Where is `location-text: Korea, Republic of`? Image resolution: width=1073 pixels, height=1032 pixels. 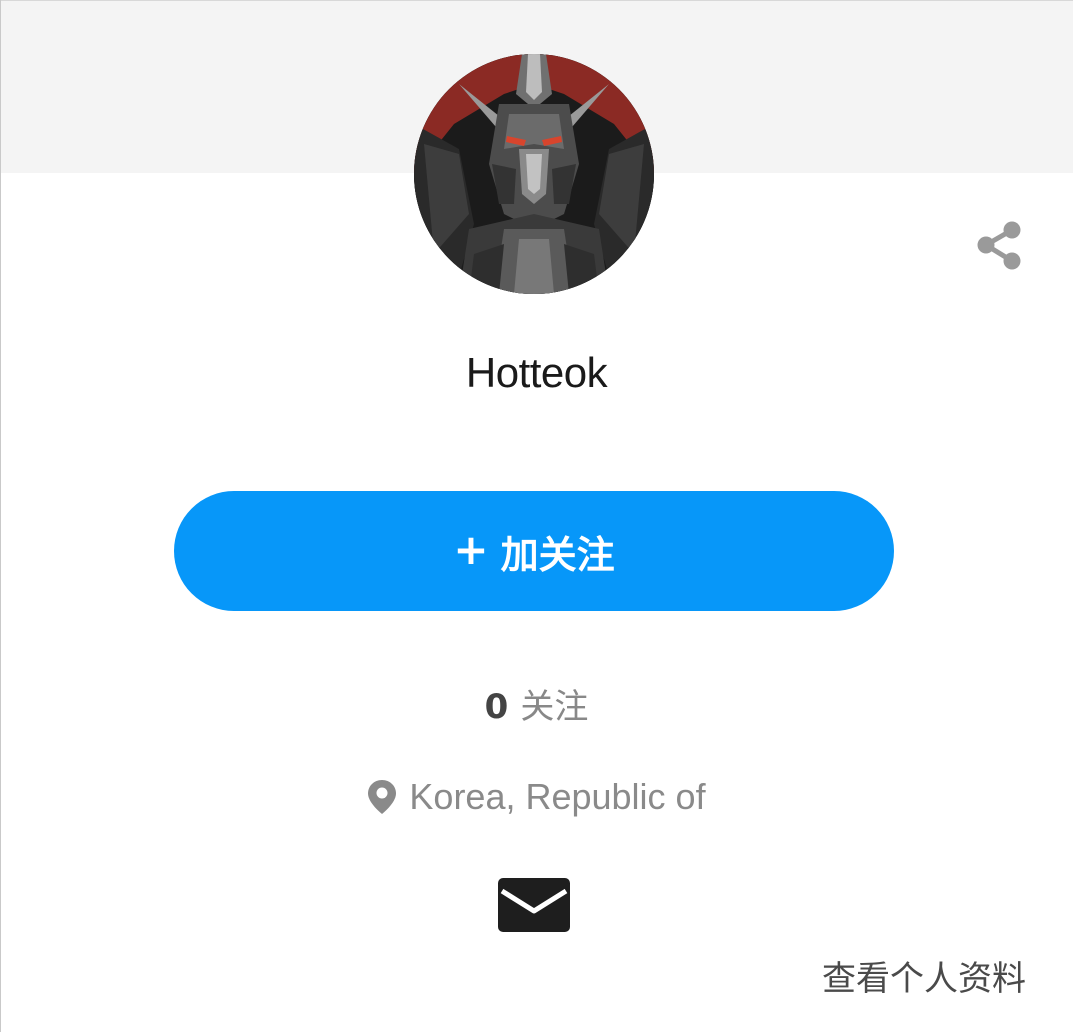
location-text: Korea, Republic of is located at coordinates (557, 796).